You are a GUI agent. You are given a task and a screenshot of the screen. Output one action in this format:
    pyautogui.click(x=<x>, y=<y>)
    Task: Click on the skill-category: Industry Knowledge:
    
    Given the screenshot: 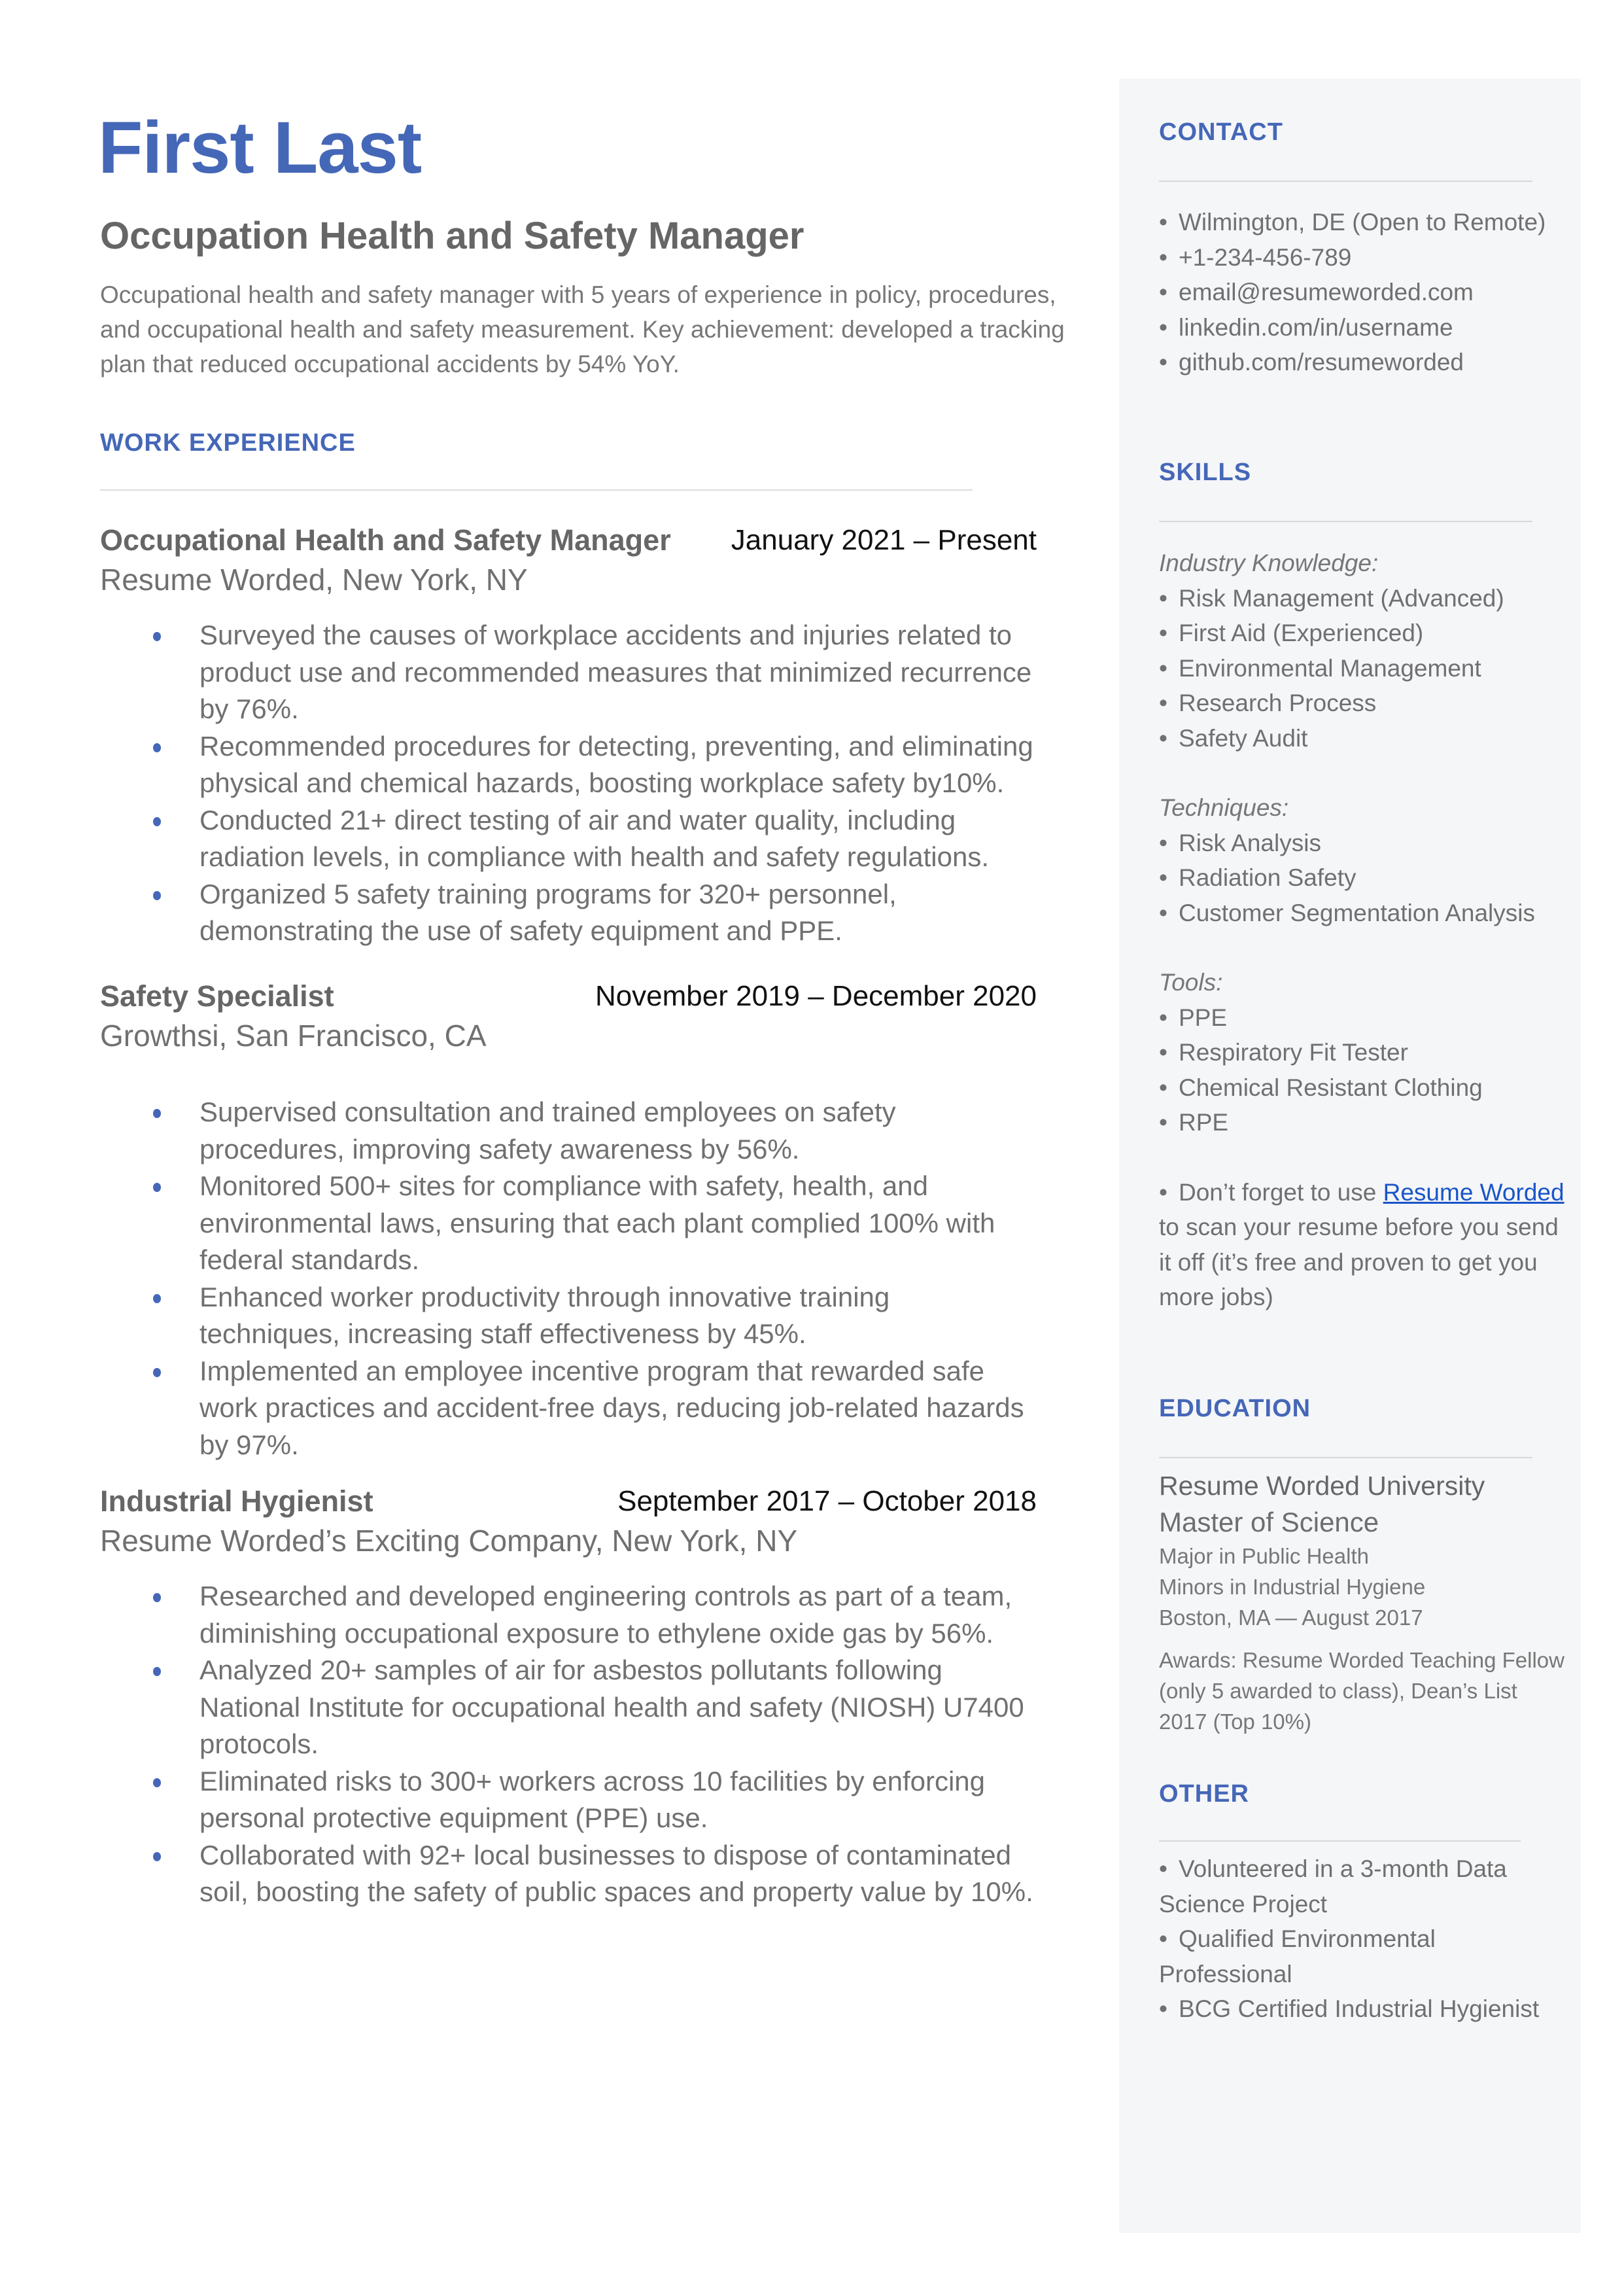 What is the action you would take?
    pyautogui.click(x=1269, y=563)
    